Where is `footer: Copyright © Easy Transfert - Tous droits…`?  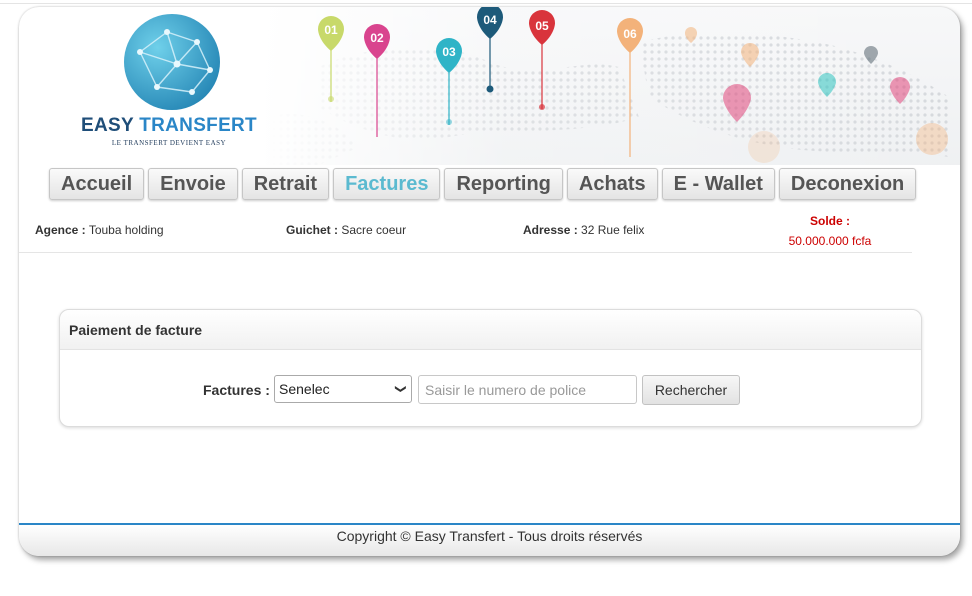 footer: Copyright © Easy Transfert - Tous droits… is located at coordinates (489, 540).